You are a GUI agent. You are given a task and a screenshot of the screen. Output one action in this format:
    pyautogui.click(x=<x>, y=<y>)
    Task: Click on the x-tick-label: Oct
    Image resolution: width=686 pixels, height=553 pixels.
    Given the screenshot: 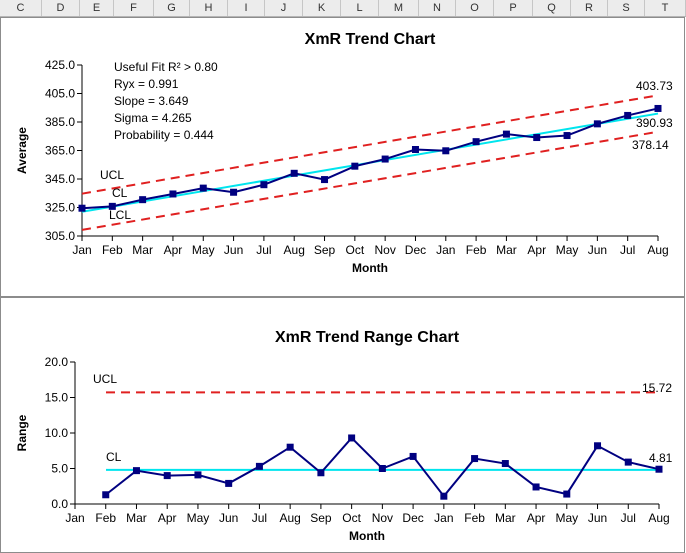 What is the action you would take?
    pyautogui.click(x=355, y=250)
    